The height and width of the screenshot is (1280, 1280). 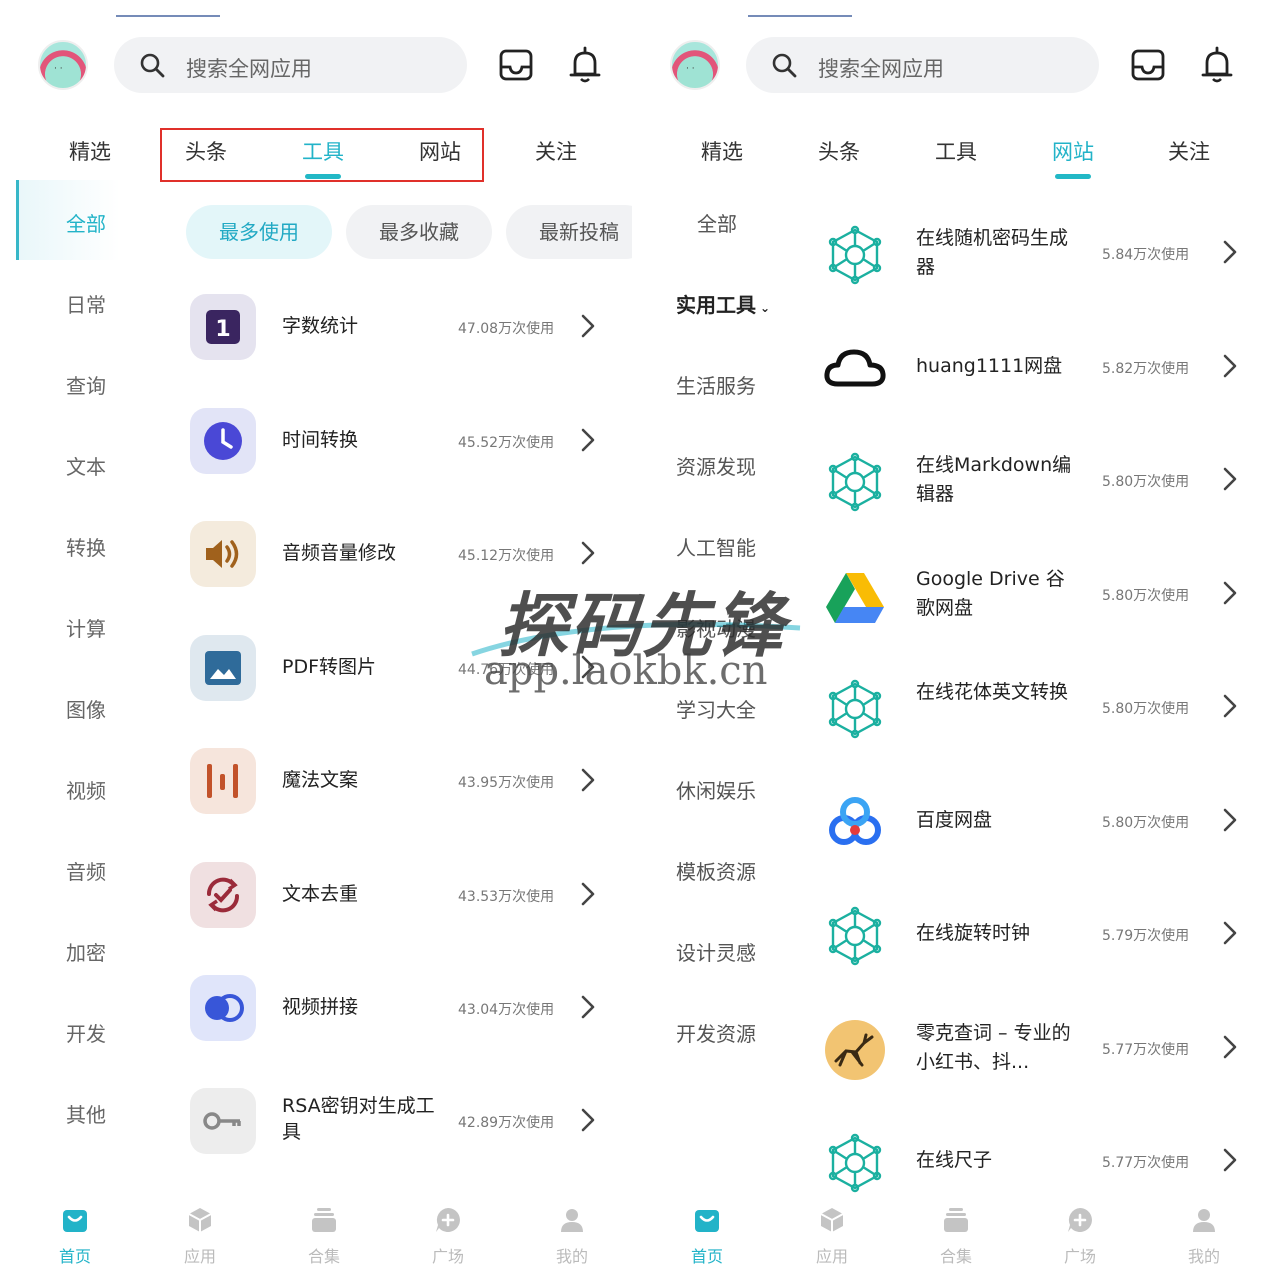 What do you see at coordinates (223, 668) in the screenshot?
I see `image-icon` at bounding box center [223, 668].